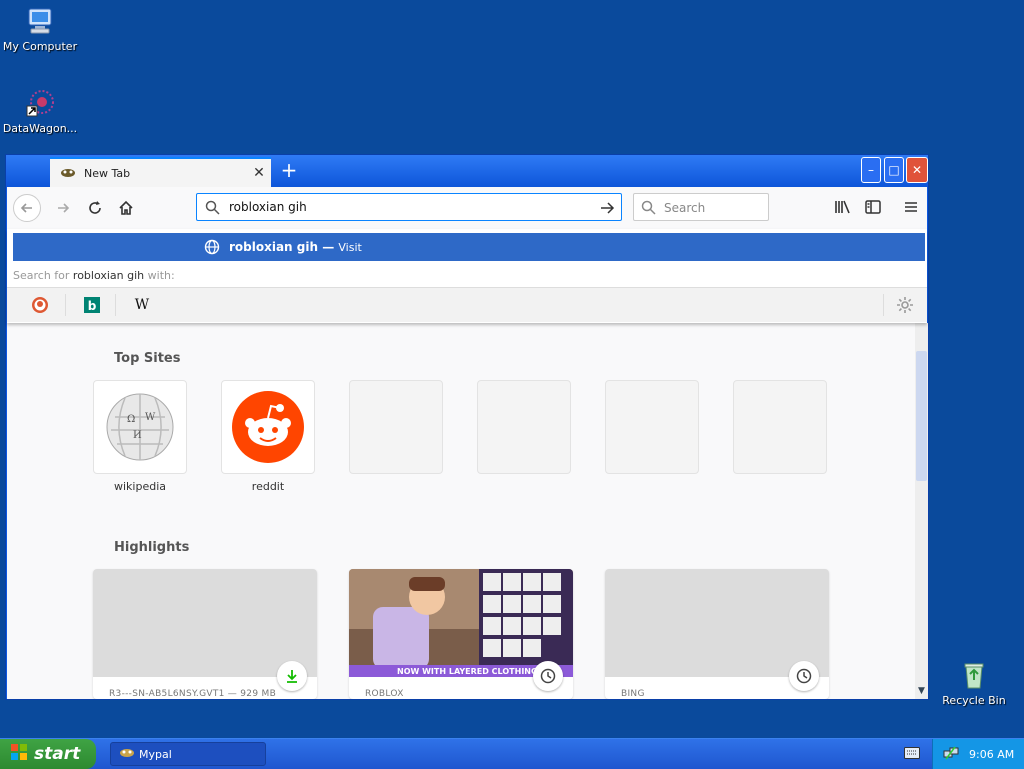 The height and width of the screenshot is (769, 1024). What do you see at coordinates (43, 275) in the screenshot?
I see `search-for-prefix: Search for` at bounding box center [43, 275].